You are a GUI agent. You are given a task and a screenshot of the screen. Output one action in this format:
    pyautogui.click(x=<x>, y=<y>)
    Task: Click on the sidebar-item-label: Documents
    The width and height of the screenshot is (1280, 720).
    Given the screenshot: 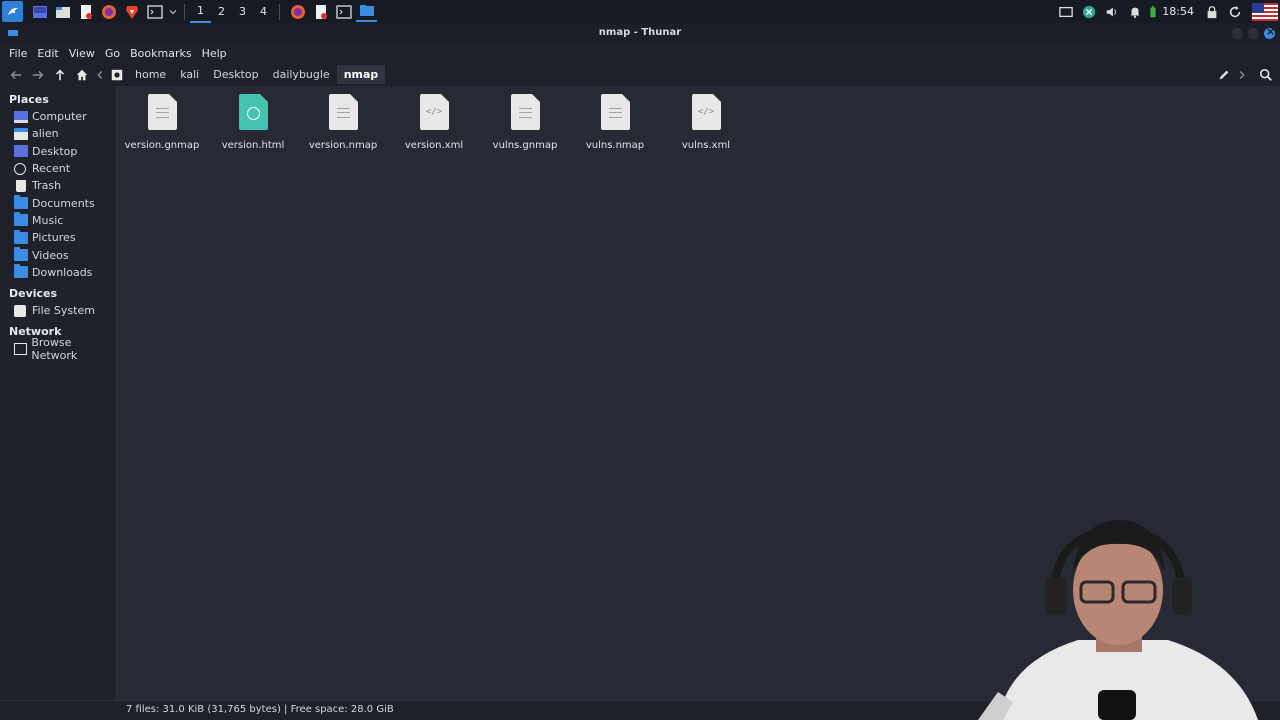 What is the action you would take?
    pyautogui.click(x=63, y=203)
    